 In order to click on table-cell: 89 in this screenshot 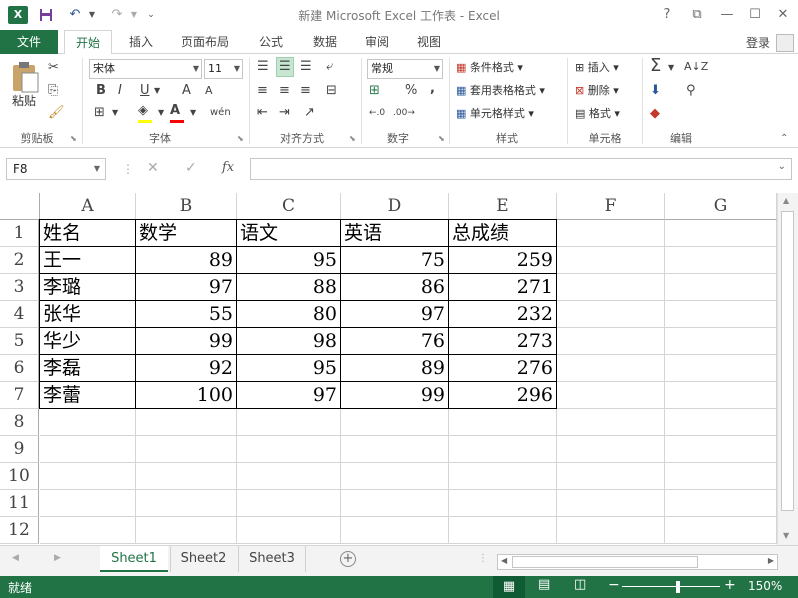, I will do `click(395, 368)`.